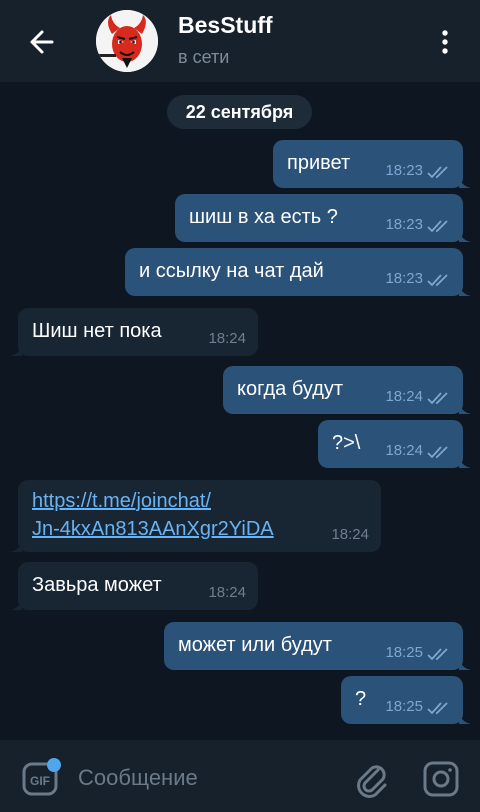 The height and width of the screenshot is (812, 480). I want to click on message-text: шиш в ха есть ?, so click(263, 217).